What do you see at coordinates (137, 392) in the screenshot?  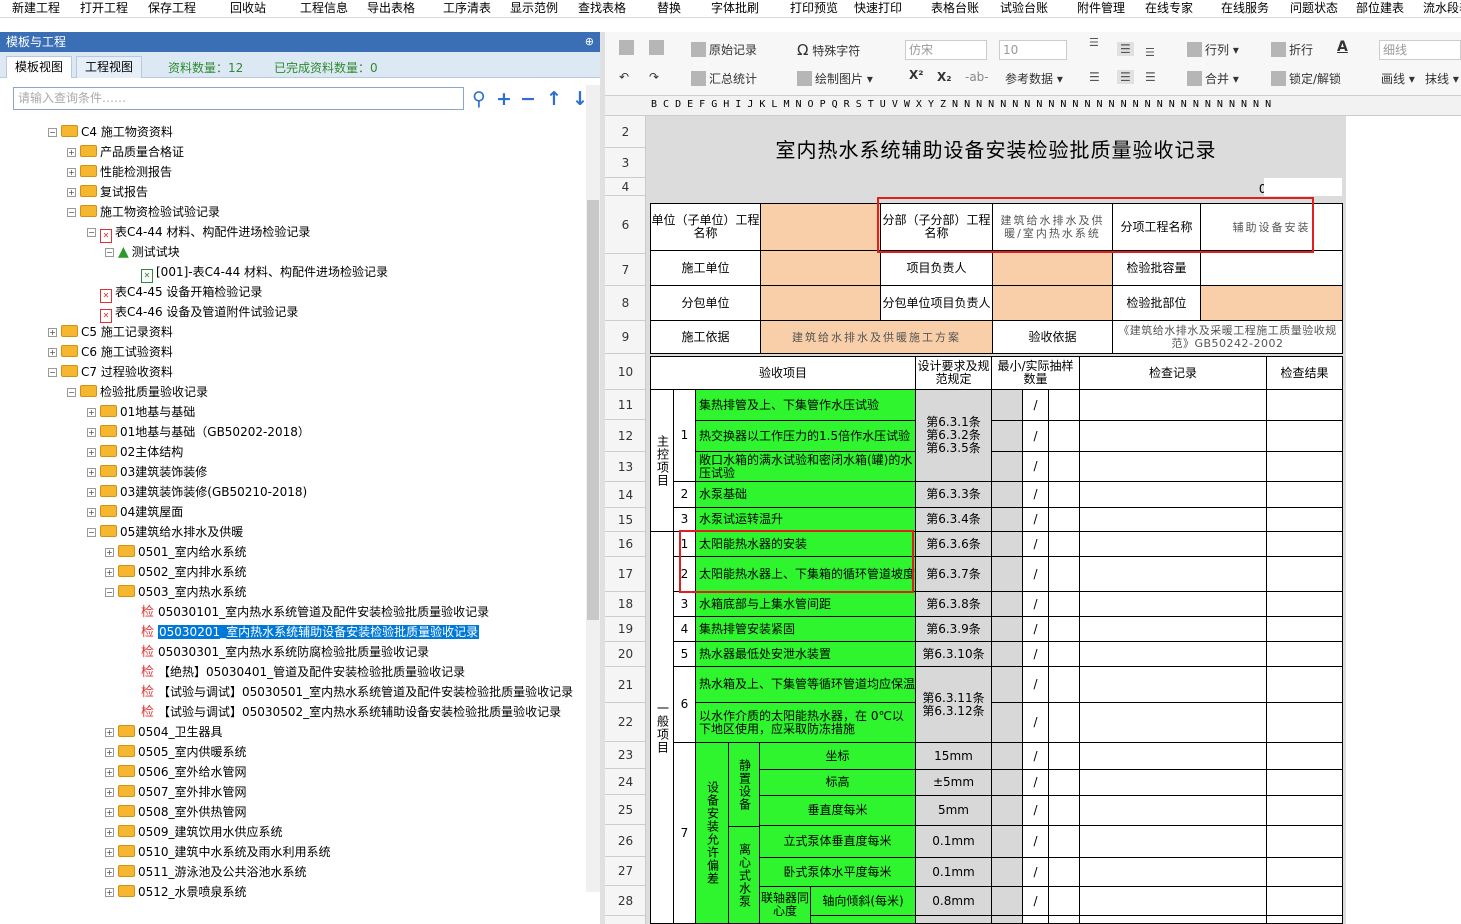 I see `tree-node: − 检验批质量验收记录` at bounding box center [137, 392].